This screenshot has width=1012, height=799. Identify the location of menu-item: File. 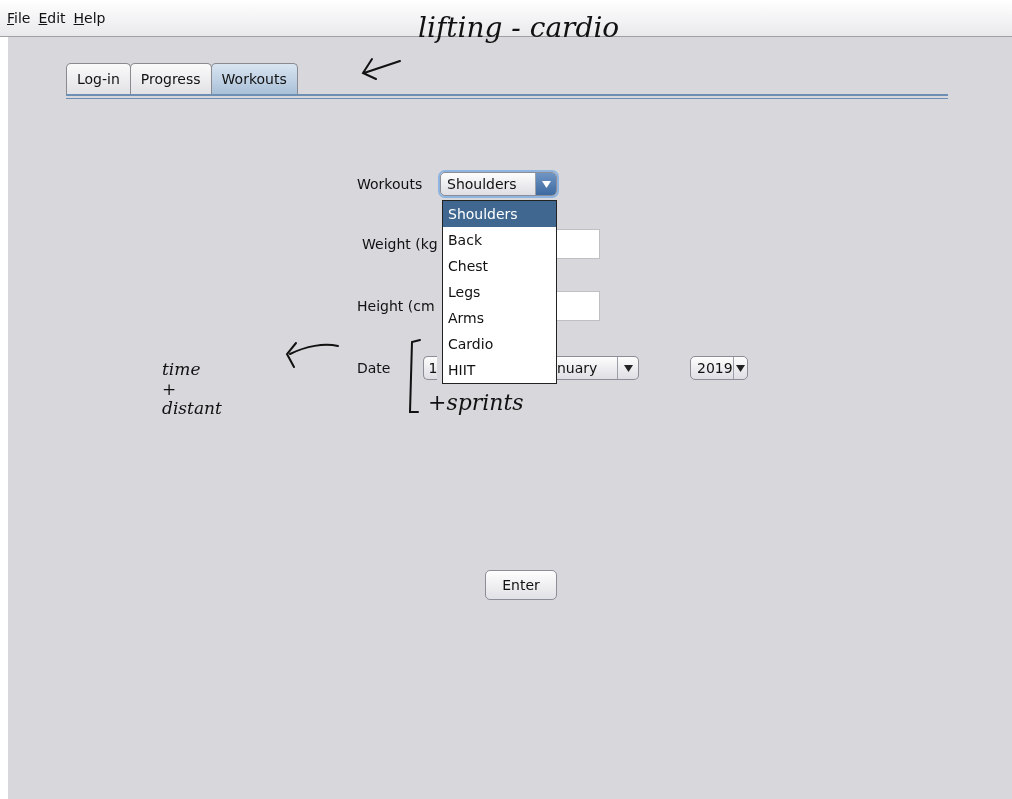
(19, 18).